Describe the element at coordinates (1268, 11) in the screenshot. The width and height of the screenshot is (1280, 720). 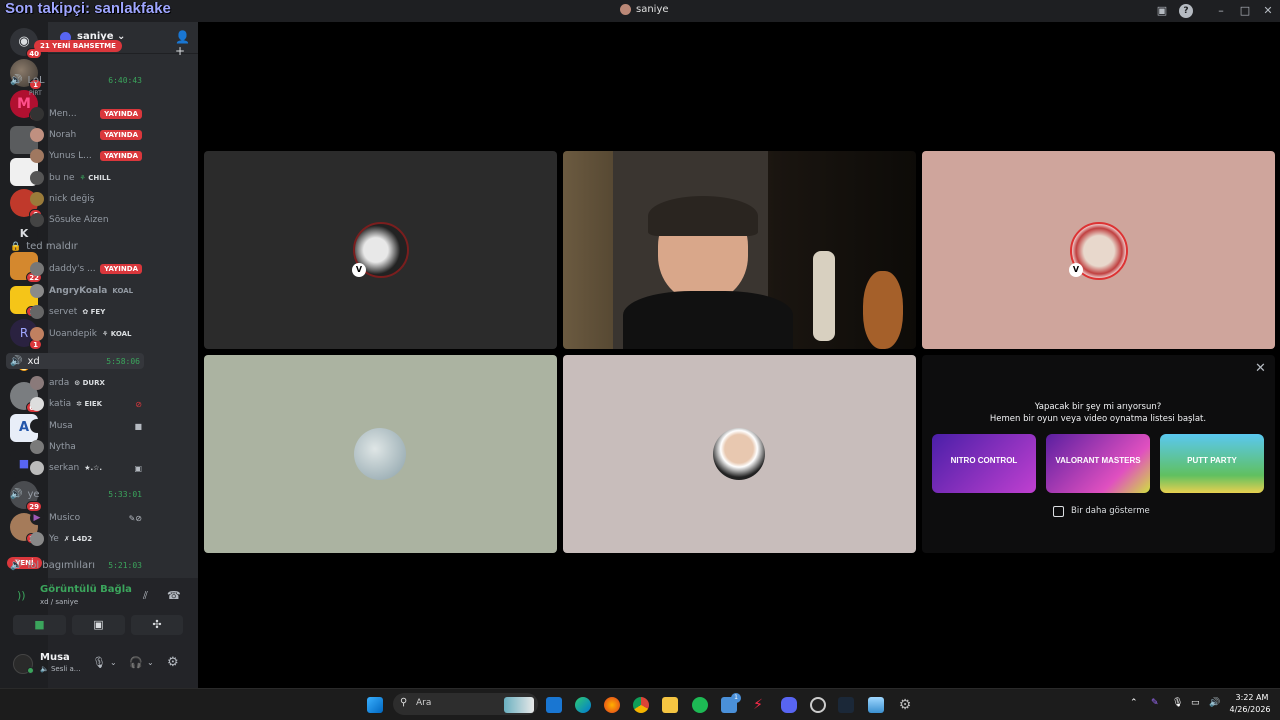
I see `close-window-button: ✕` at that location.